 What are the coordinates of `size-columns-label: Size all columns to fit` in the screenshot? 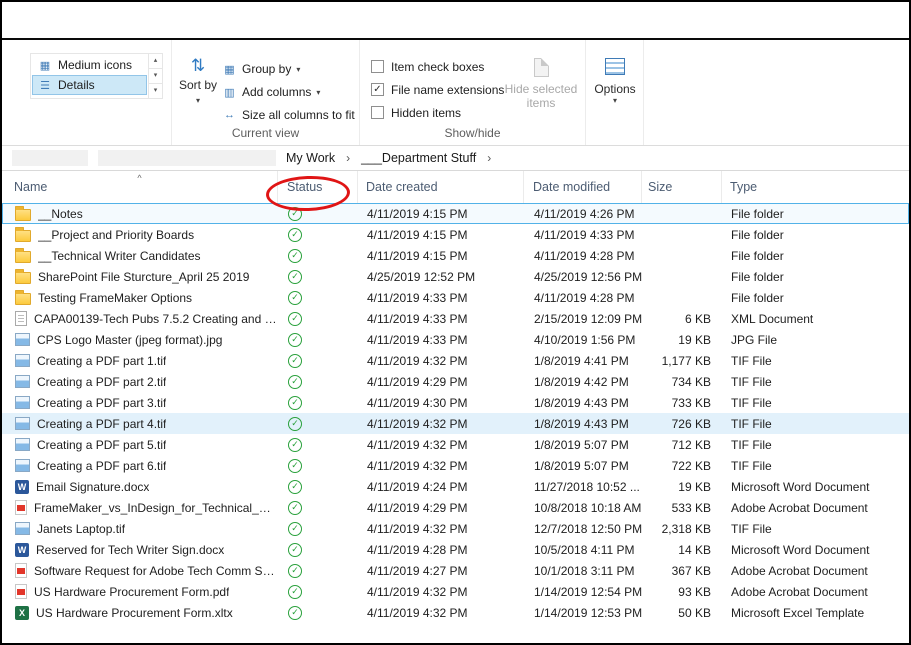 It's located at (298, 115).